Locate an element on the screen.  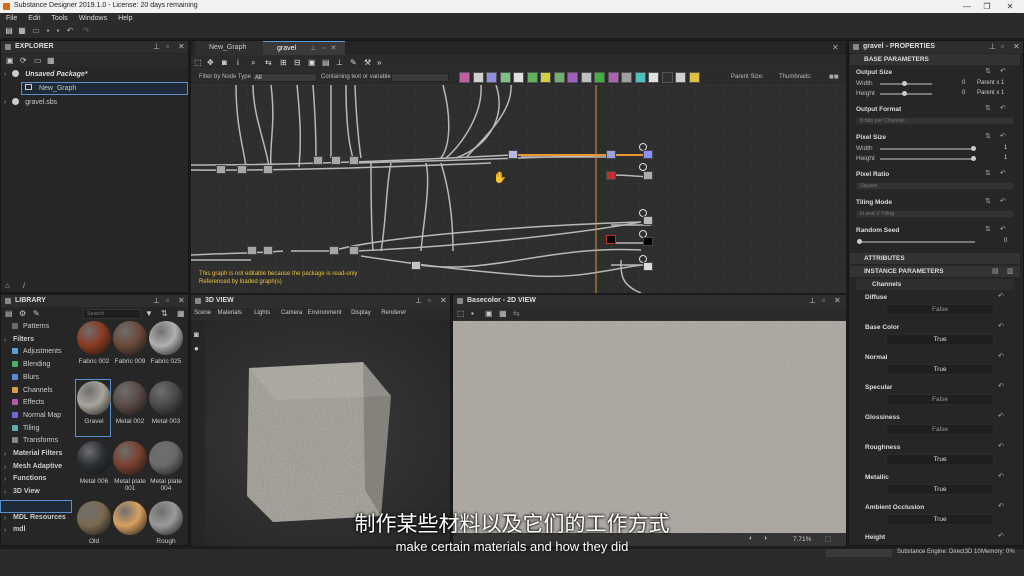
save-all-icon: ▪ is located at coordinates (58, 31).